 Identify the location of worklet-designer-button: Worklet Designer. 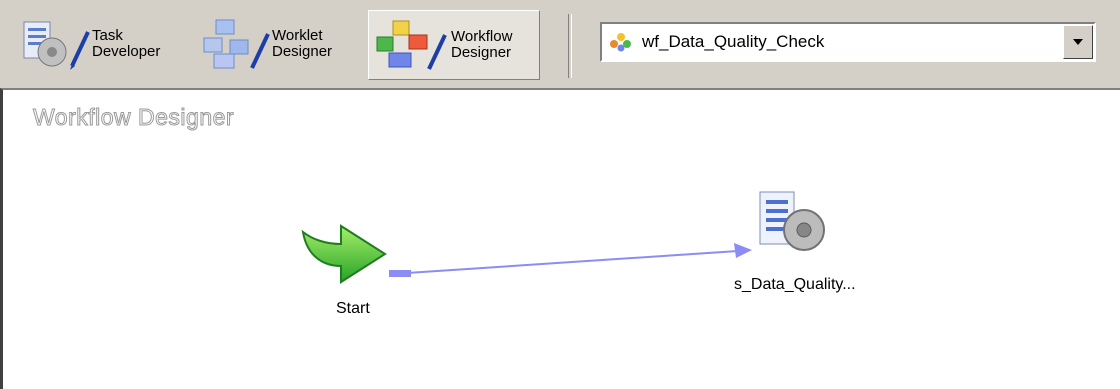
(278, 44).